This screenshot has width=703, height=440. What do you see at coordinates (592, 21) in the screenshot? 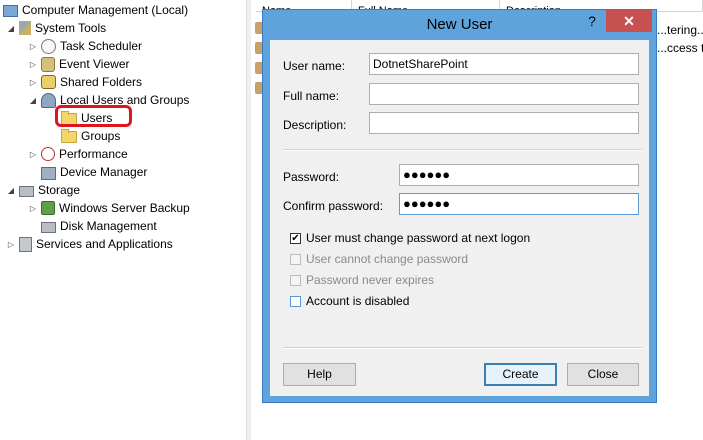
I see `help-icon: ?` at bounding box center [592, 21].